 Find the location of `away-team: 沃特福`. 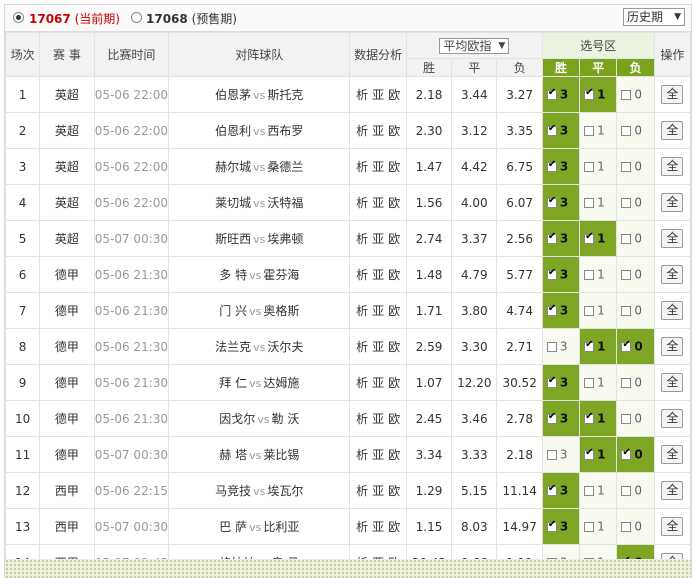

away-team: 沃特福 is located at coordinates (285, 203).